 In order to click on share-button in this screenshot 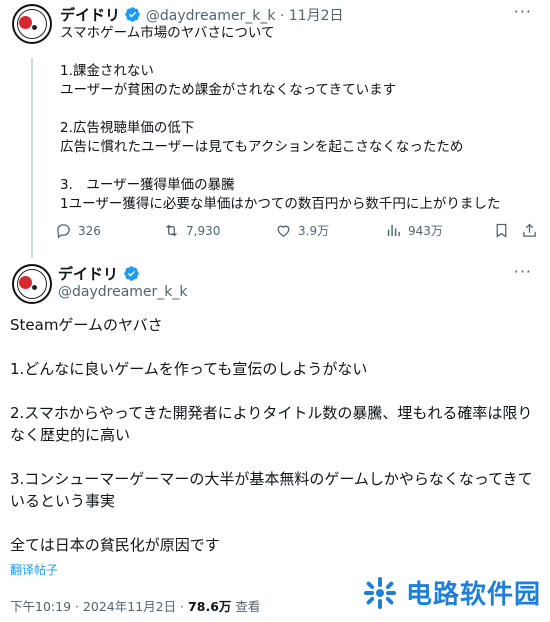, I will do `click(529, 230)`.